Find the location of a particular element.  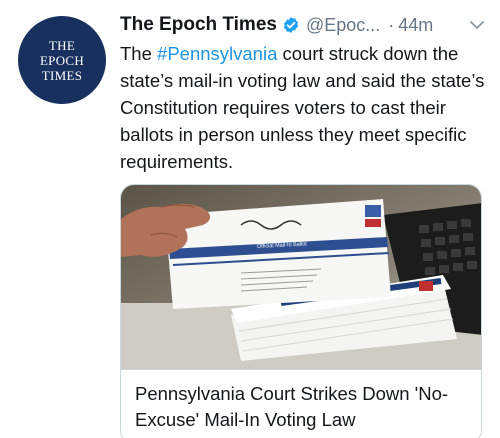

chevron-down-icon is located at coordinates (477, 25).